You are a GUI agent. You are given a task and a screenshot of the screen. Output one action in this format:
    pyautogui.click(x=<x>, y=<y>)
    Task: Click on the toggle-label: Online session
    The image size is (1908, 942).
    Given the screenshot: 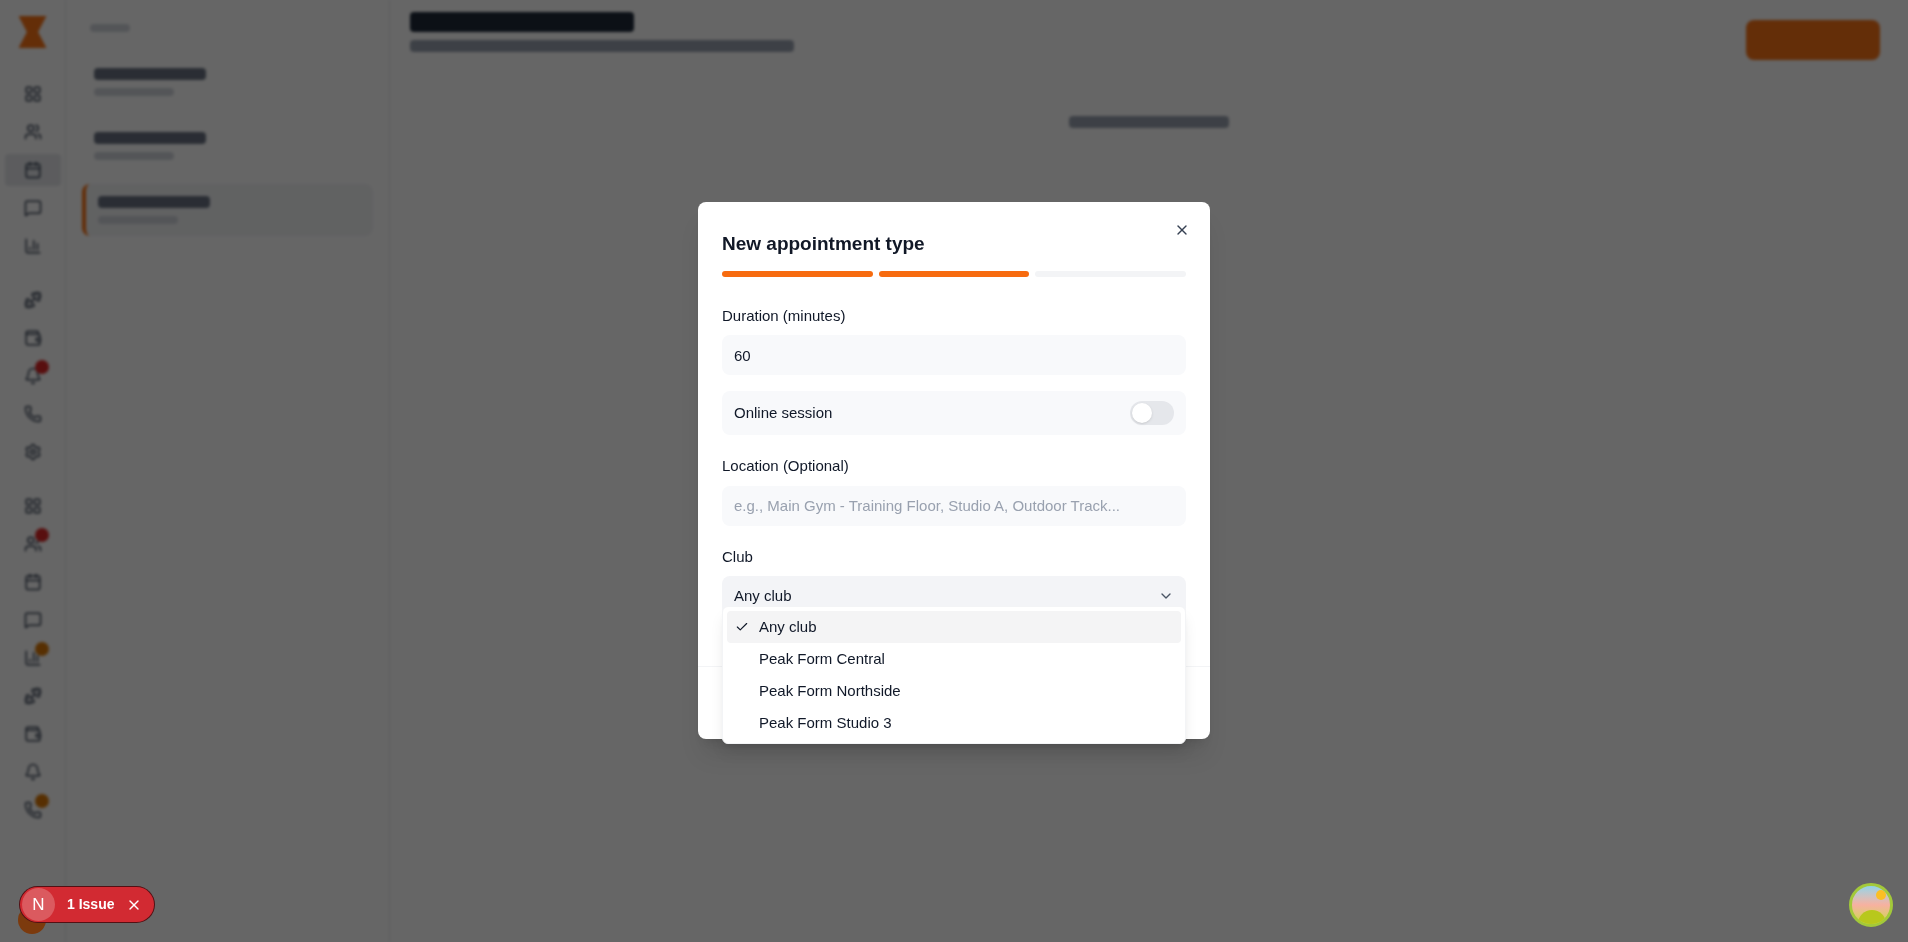 What is the action you would take?
    pyautogui.click(x=783, y=412)
    